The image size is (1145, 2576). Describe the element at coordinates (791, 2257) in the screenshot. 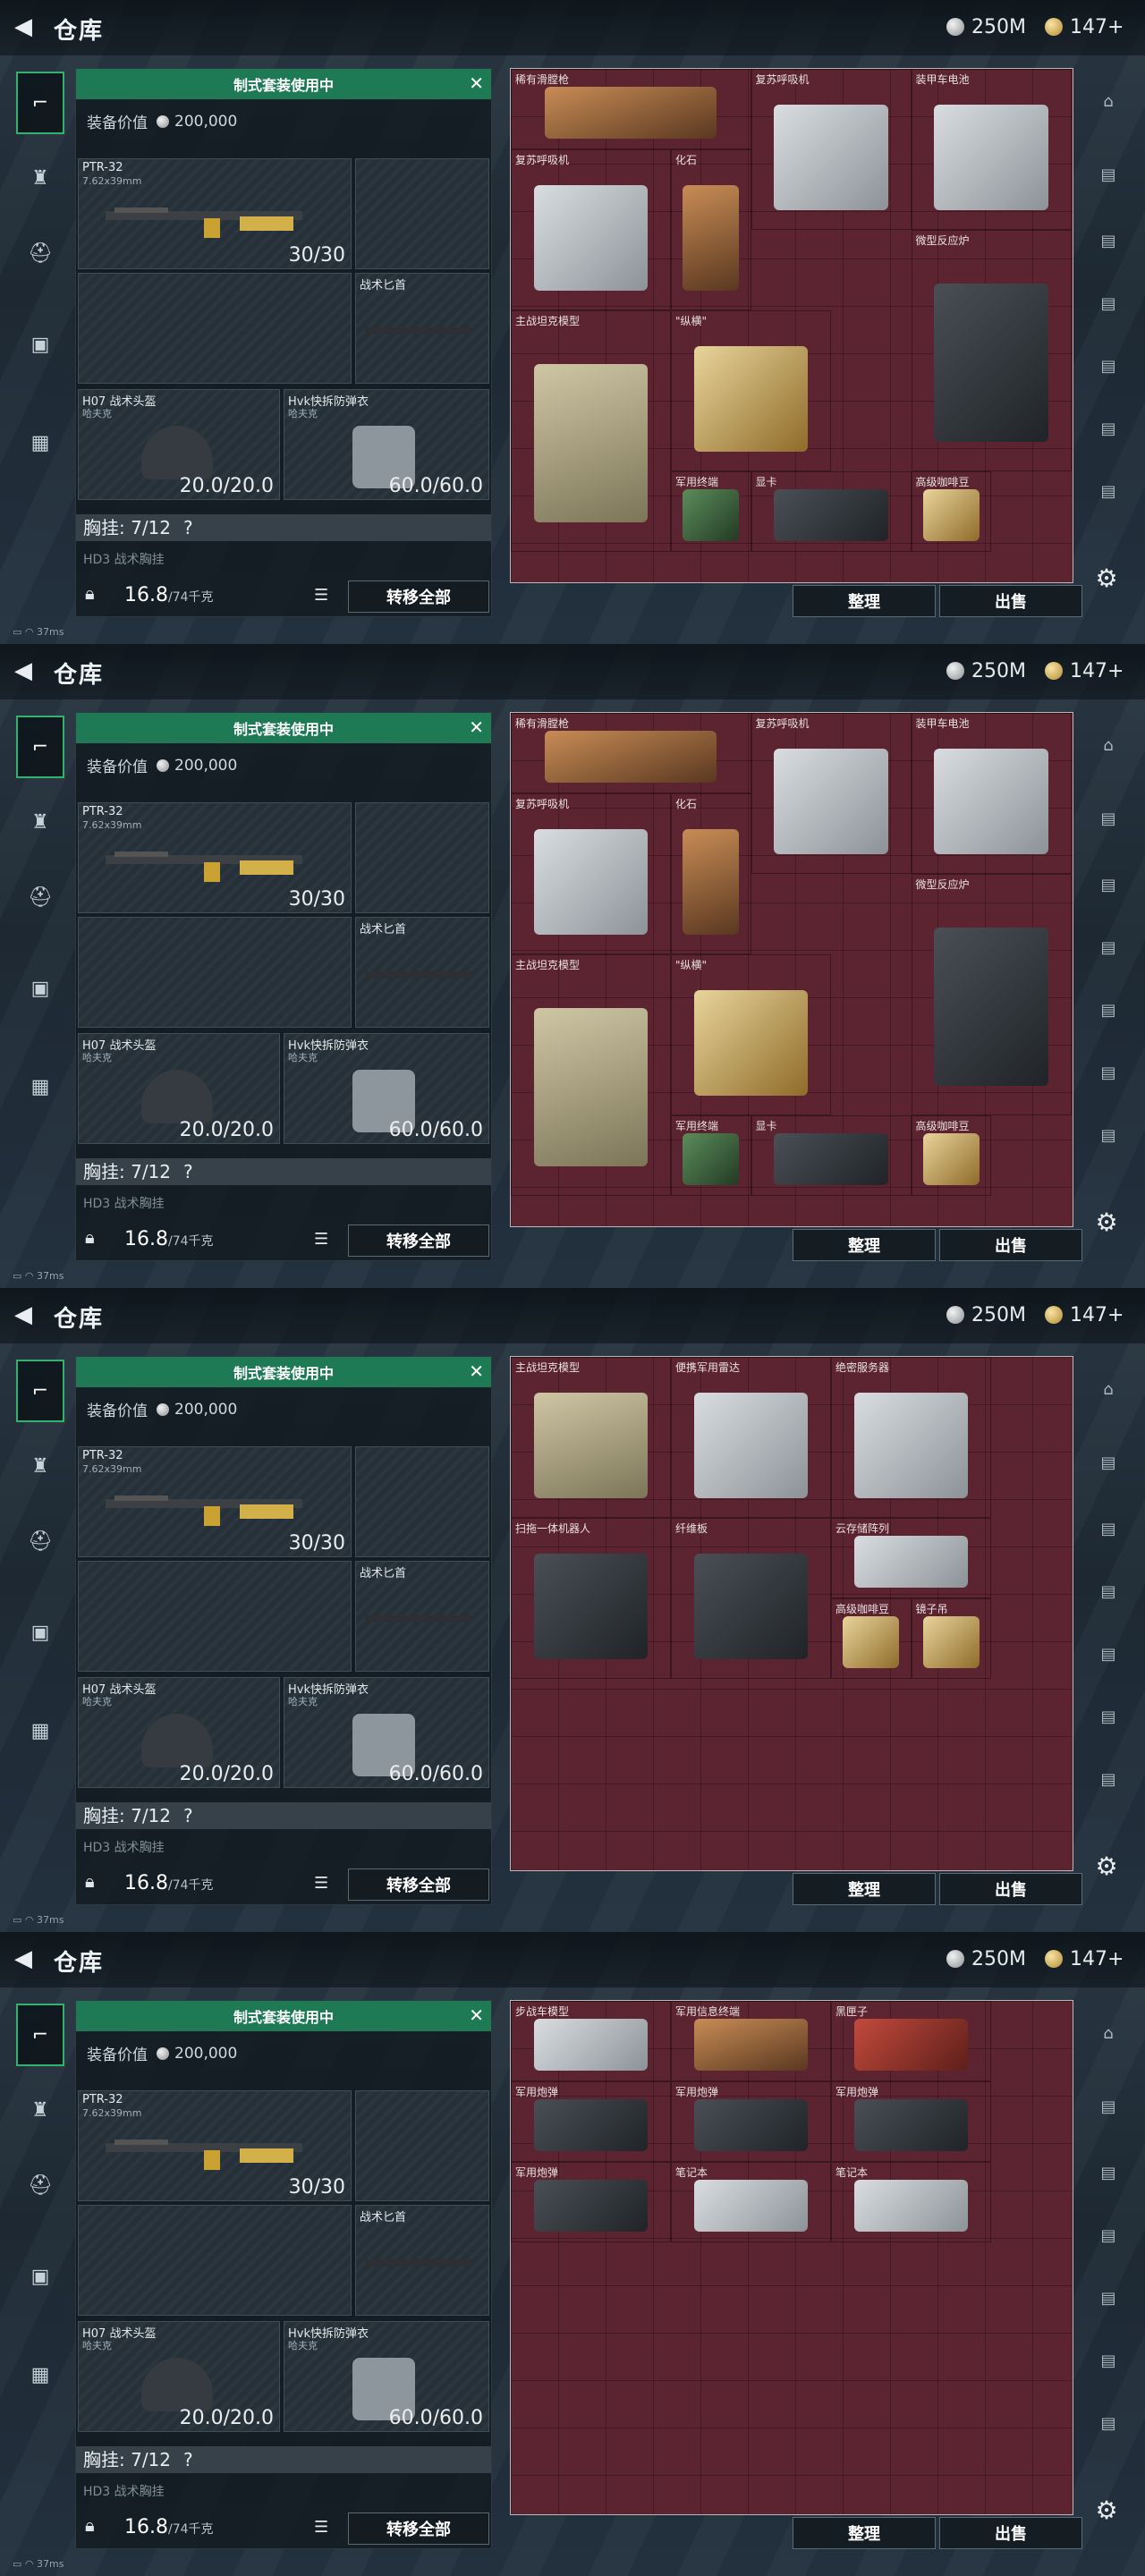

I see `storage-grid: 步战车模型 军用信息终端 黑匣子 军用炮弹 军用炮弹 军用炮弹 军用炮弹 笔记本 笔记本` at that location.